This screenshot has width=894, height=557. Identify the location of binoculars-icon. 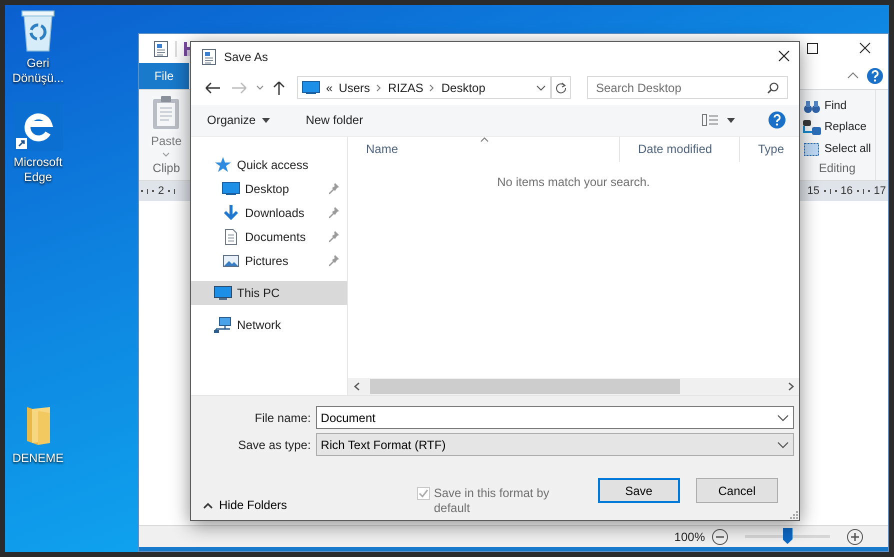
(812, 106).